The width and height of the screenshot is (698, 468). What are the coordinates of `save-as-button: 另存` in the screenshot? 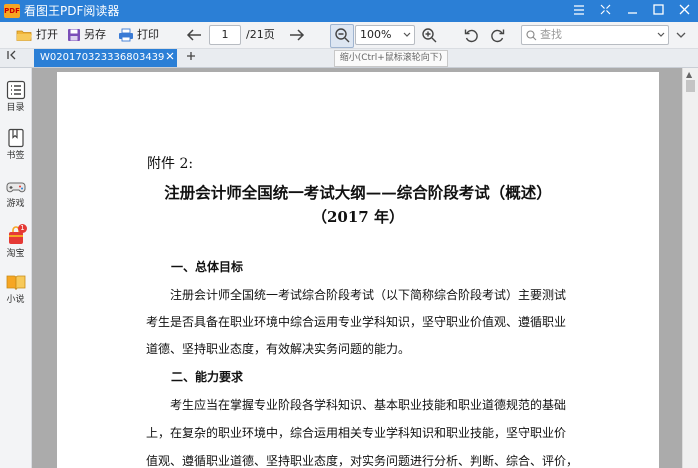 It's located at (86, 35).